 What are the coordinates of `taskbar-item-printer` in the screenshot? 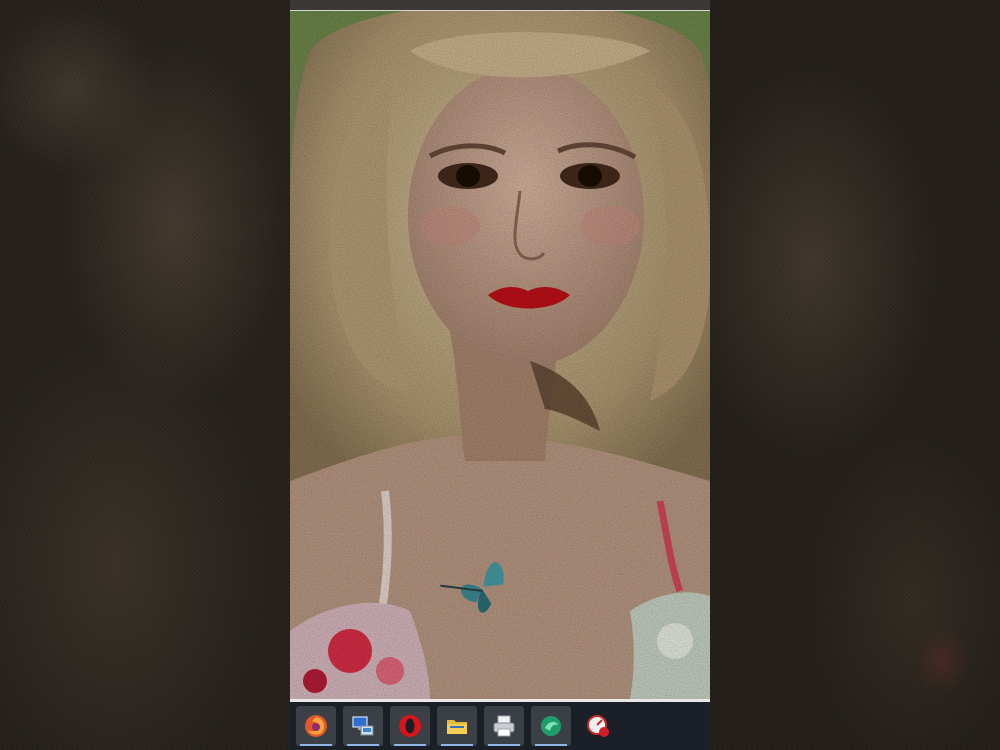 It's located at (504, 726).